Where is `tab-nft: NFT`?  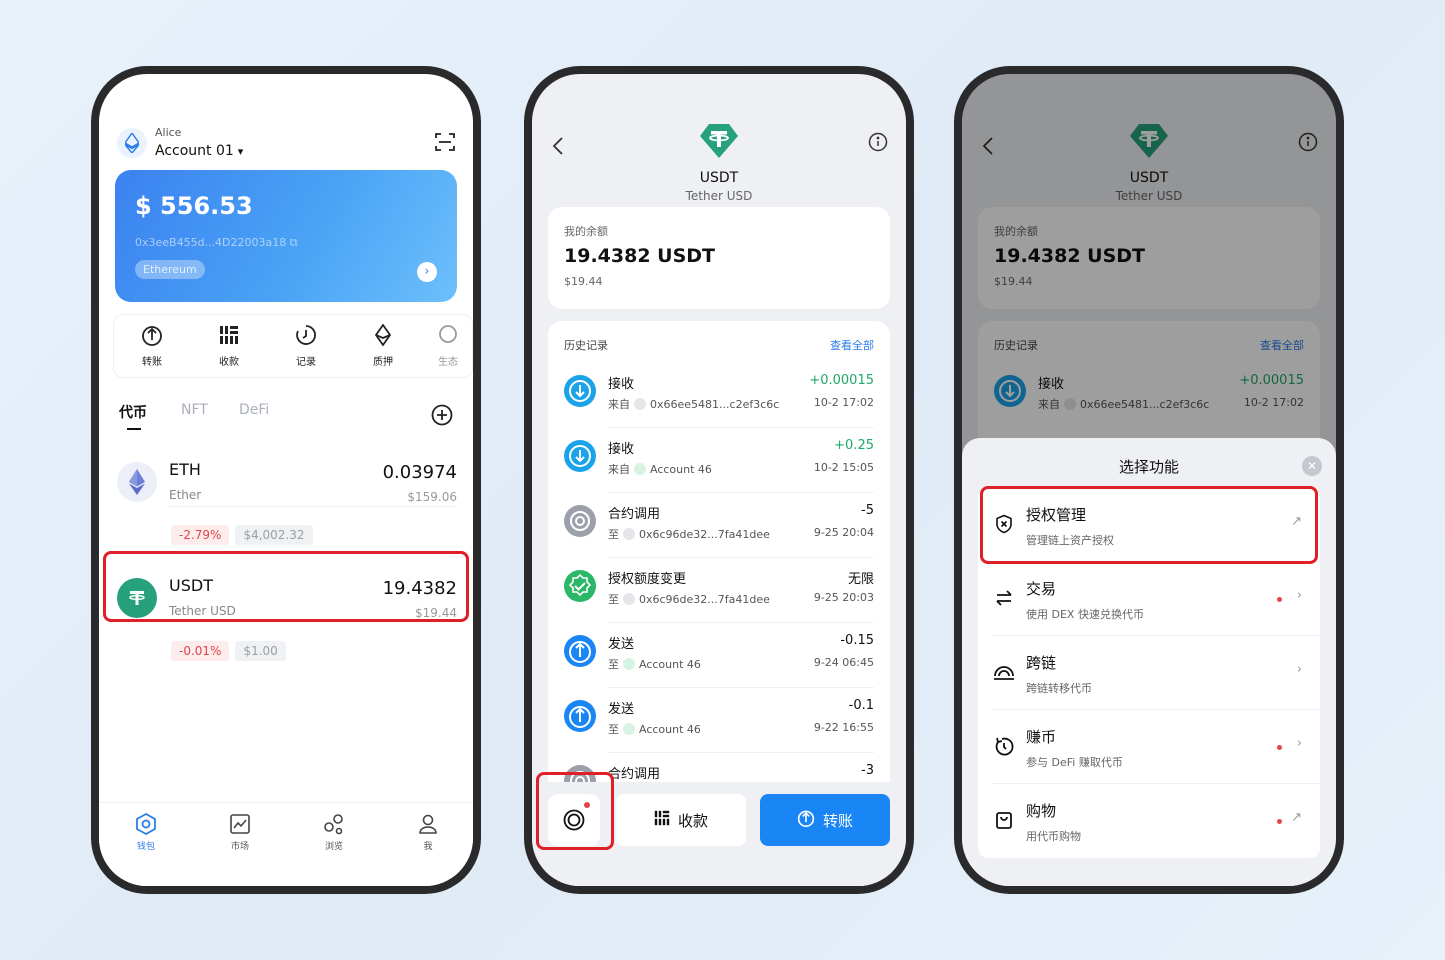 tab-nft: NFT is located at coordinates (194, 410).